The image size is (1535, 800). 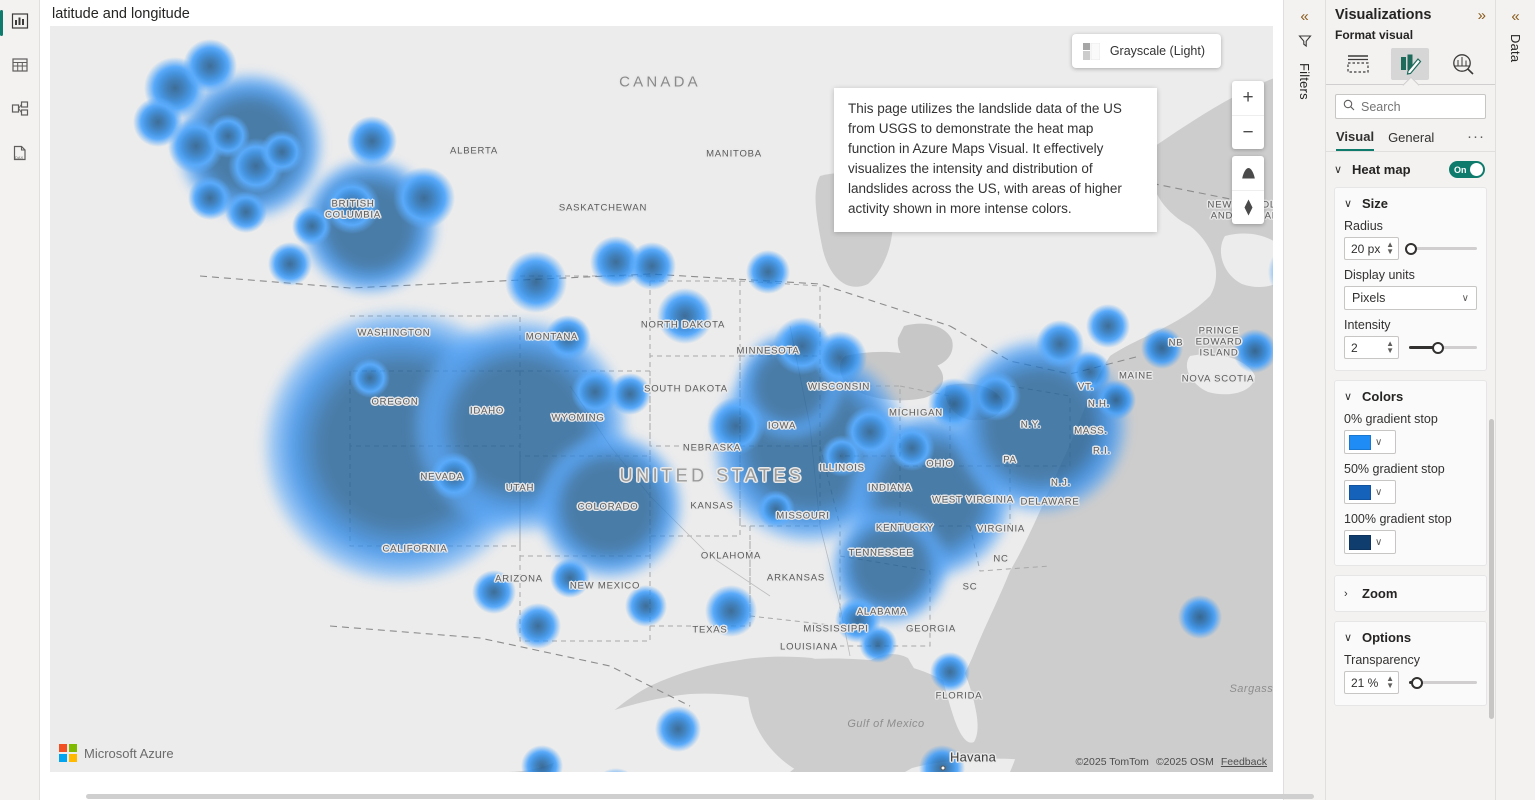 What do you see at coordinates (1515, 400) in the screenshot?
I see `data-pane-collapsed: « Data` at bounding box center [1515, 400].